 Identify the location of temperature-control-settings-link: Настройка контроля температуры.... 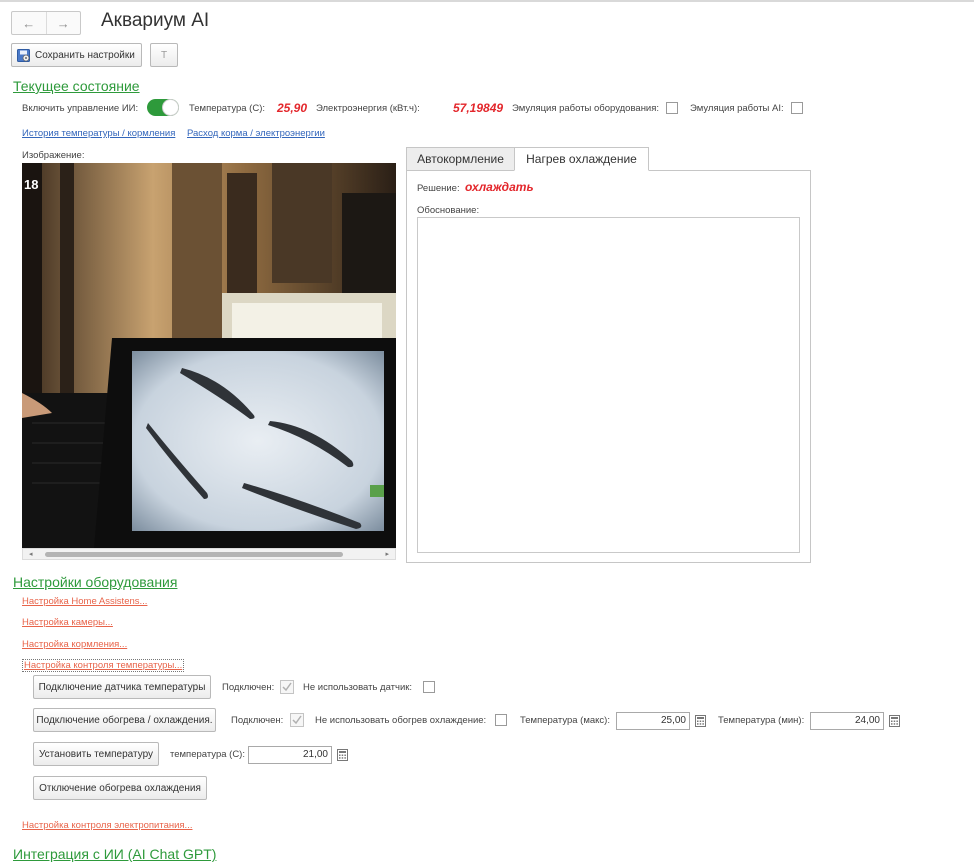
(103, 665).